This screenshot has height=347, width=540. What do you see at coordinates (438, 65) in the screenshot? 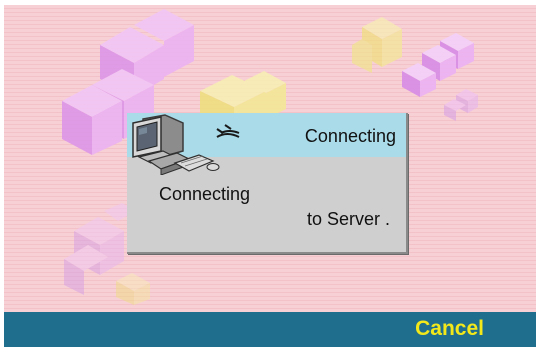
I see `purple-block-top-right` at bounding box center [438, 65].